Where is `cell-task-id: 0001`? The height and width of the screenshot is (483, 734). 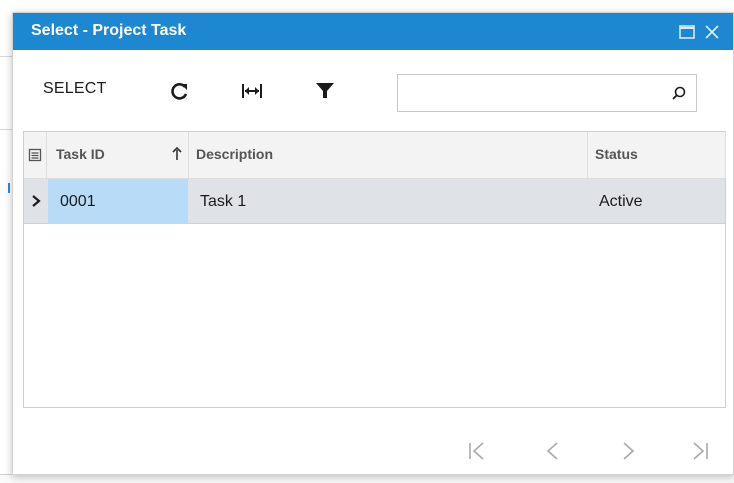 cell-task-id: 0001 is located at coordinates (118, 201).